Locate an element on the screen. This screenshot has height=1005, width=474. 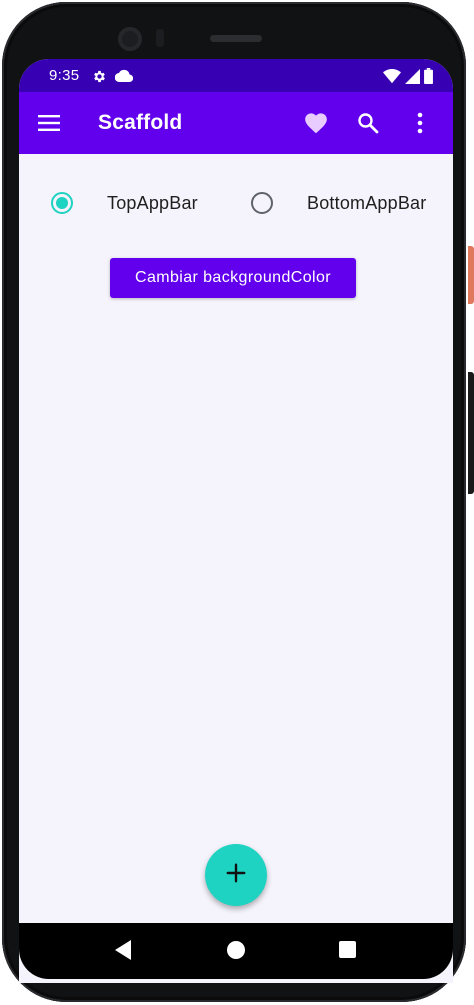
top-app-bar: Scaffold is located at coordinates (236, 123).